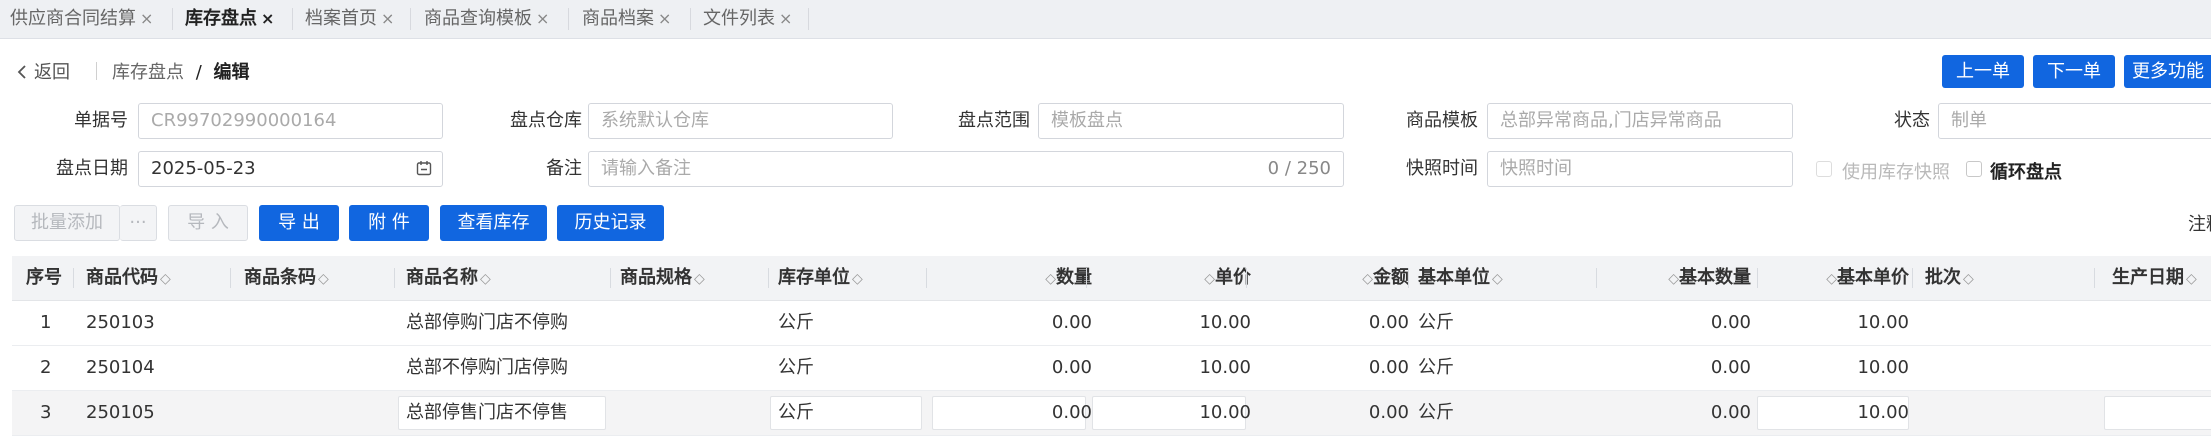  What do you see at coordinates (2154, 278) in the screenshot?
I see `col-prod-date: 生产日期 ◇` at bounding box center [2154, 278].